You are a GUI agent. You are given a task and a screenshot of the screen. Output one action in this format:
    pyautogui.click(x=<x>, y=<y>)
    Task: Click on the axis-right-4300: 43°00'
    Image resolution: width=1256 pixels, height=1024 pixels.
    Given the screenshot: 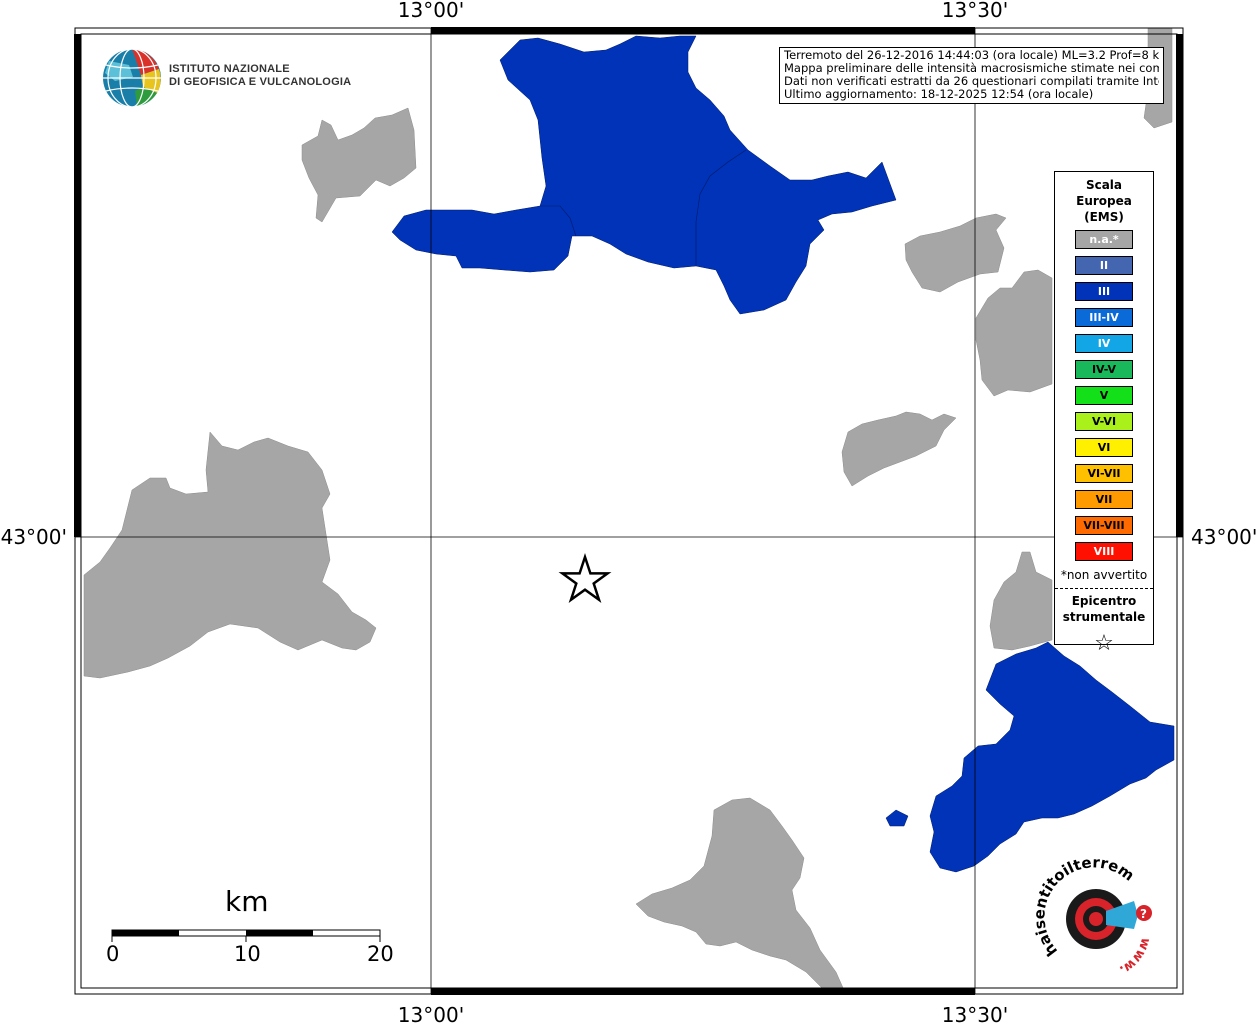 What is the action you would take?
    pyautogui.click(x=1223, y=537)
    